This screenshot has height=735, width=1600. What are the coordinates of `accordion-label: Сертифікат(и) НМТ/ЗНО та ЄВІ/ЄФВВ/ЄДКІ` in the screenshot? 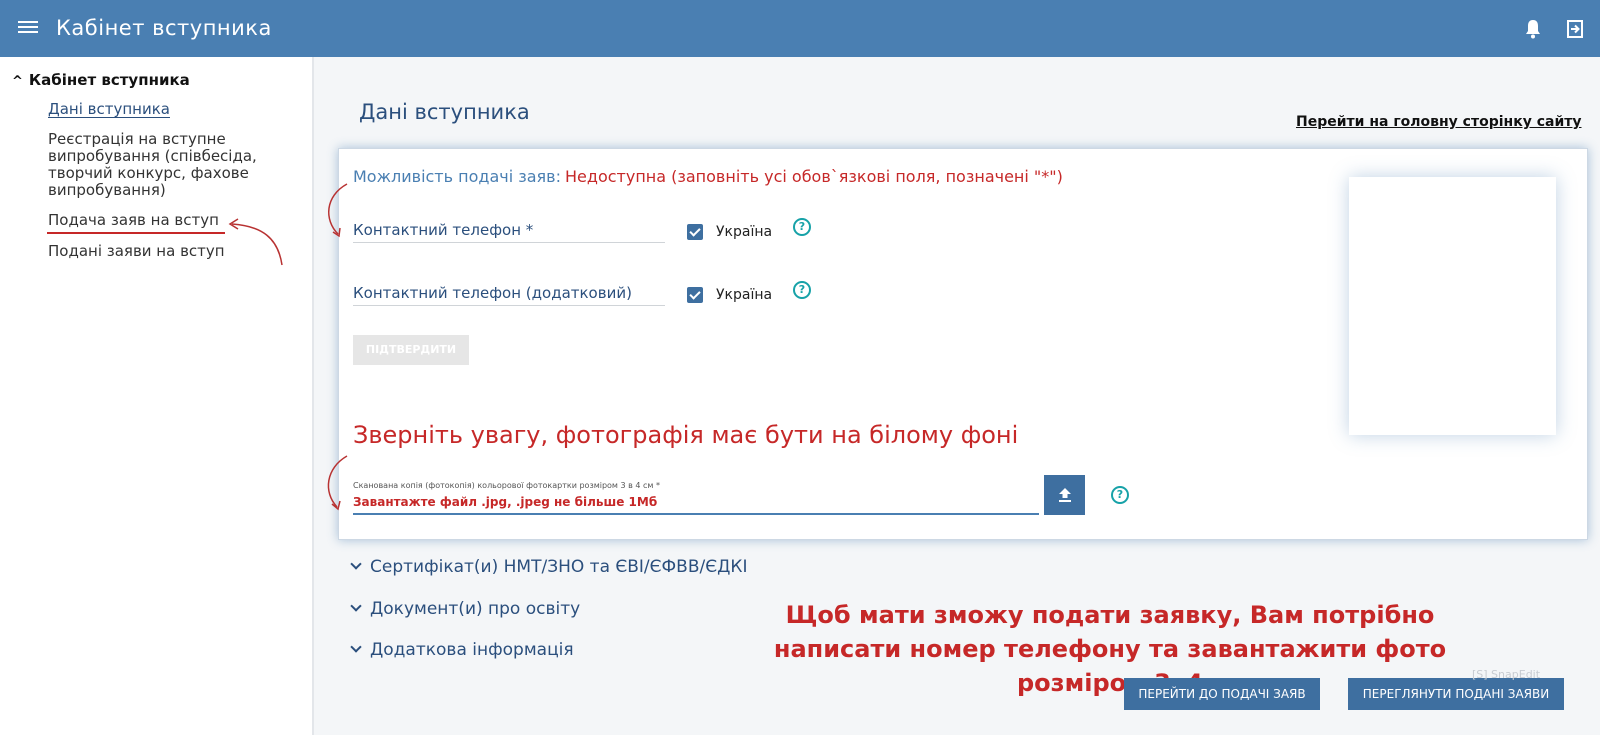 It's located at (559, 567).